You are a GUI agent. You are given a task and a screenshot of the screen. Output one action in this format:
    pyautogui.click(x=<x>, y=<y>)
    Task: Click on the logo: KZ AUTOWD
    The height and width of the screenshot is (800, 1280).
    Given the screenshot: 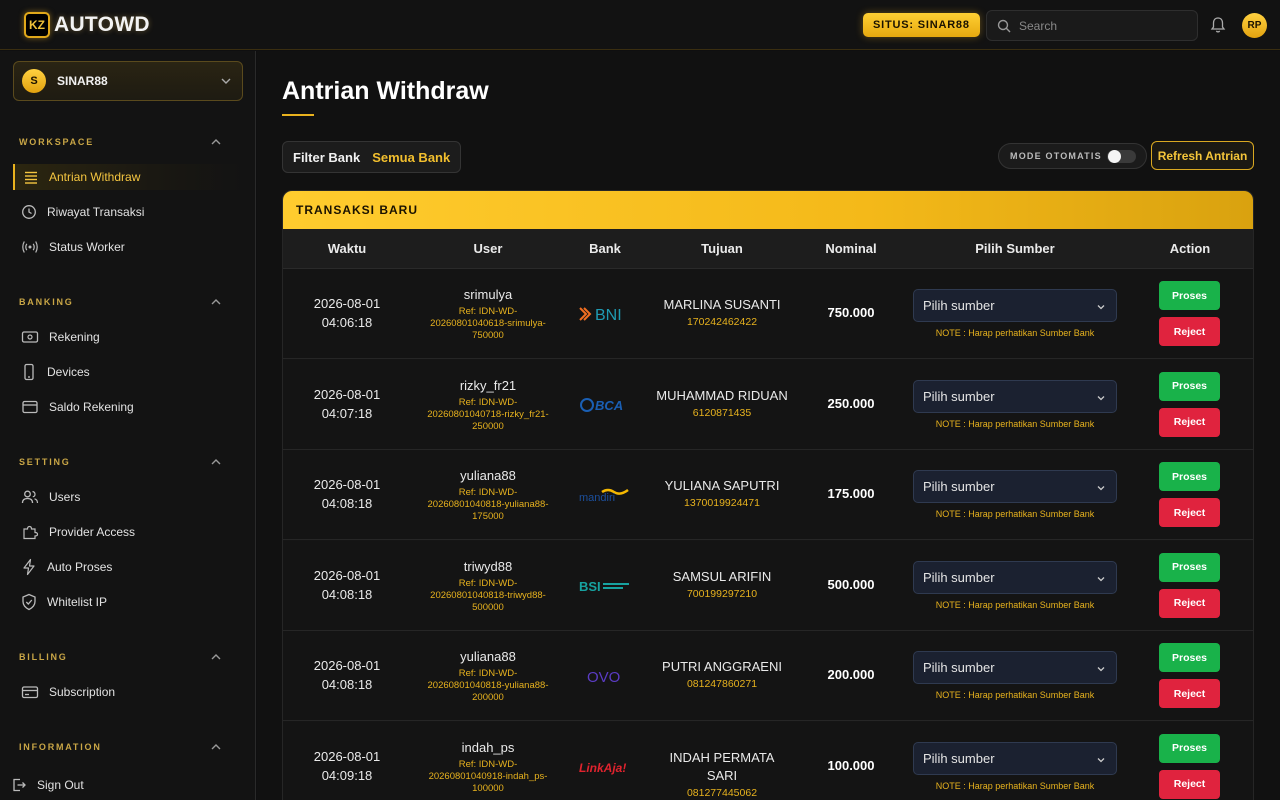 What is the action you would take?
    pyautogui.click(x=87, y=25)
    